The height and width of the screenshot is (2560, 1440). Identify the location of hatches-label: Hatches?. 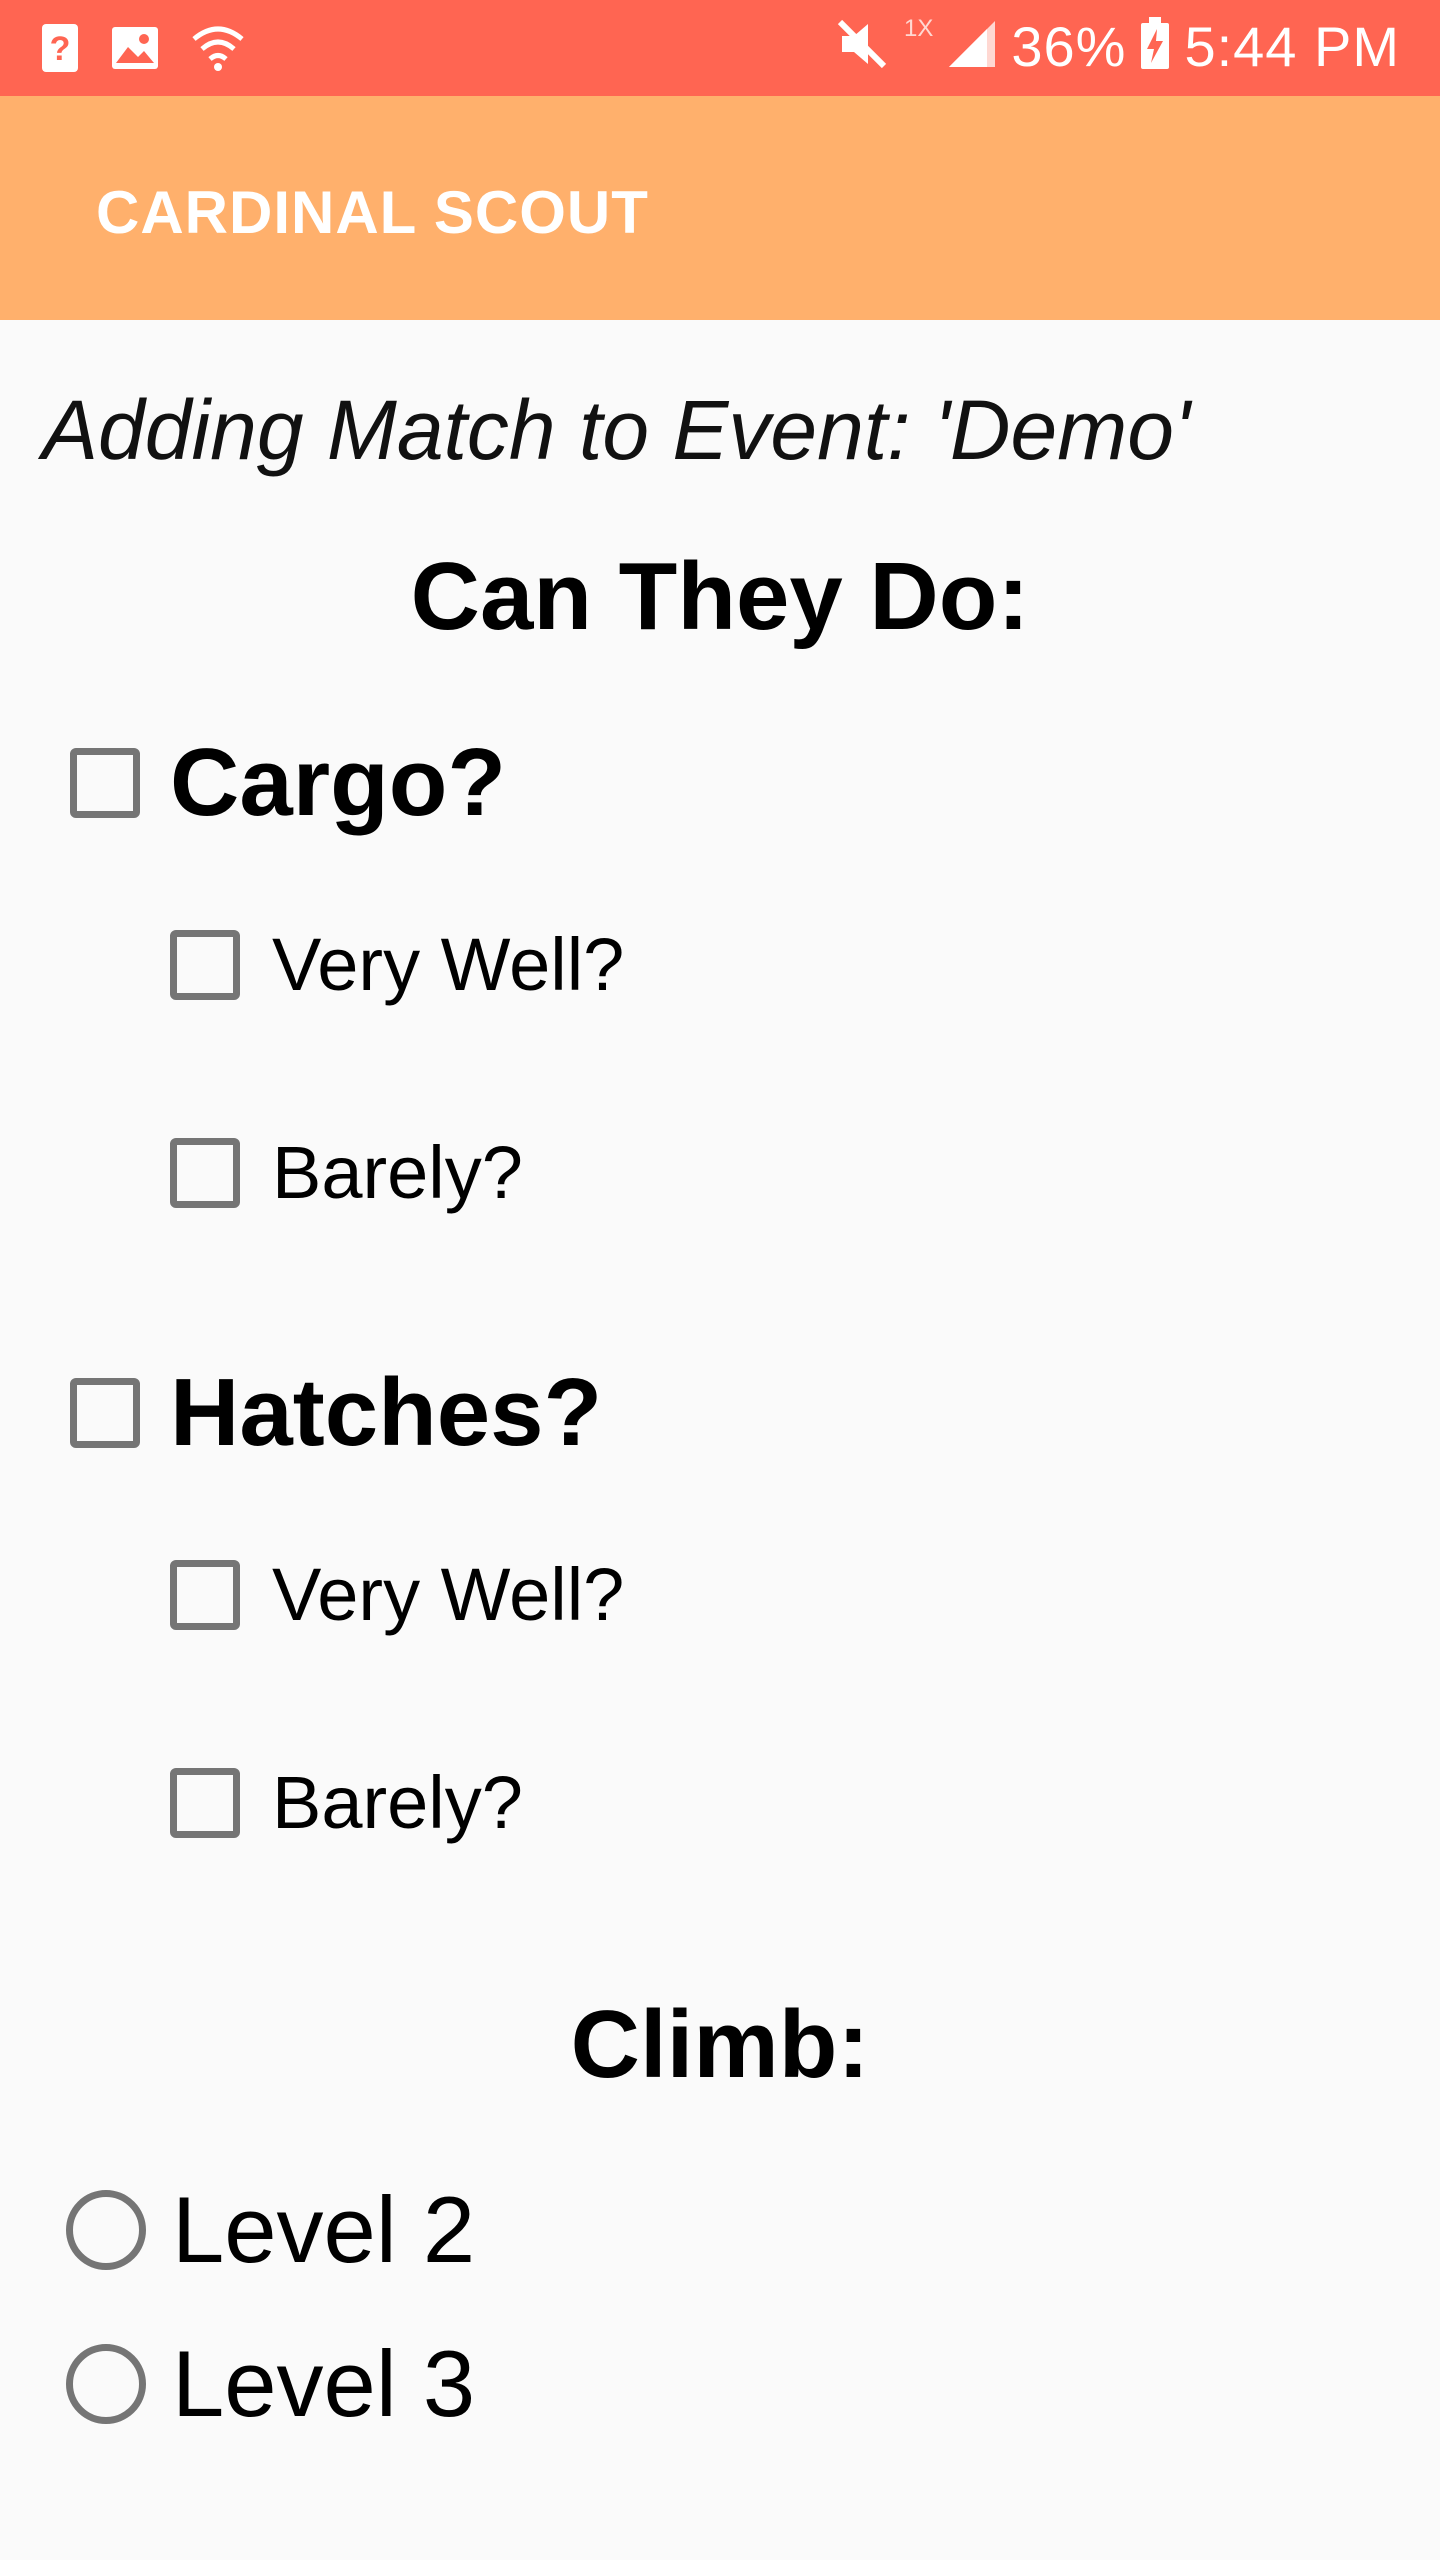
(386, 1412).